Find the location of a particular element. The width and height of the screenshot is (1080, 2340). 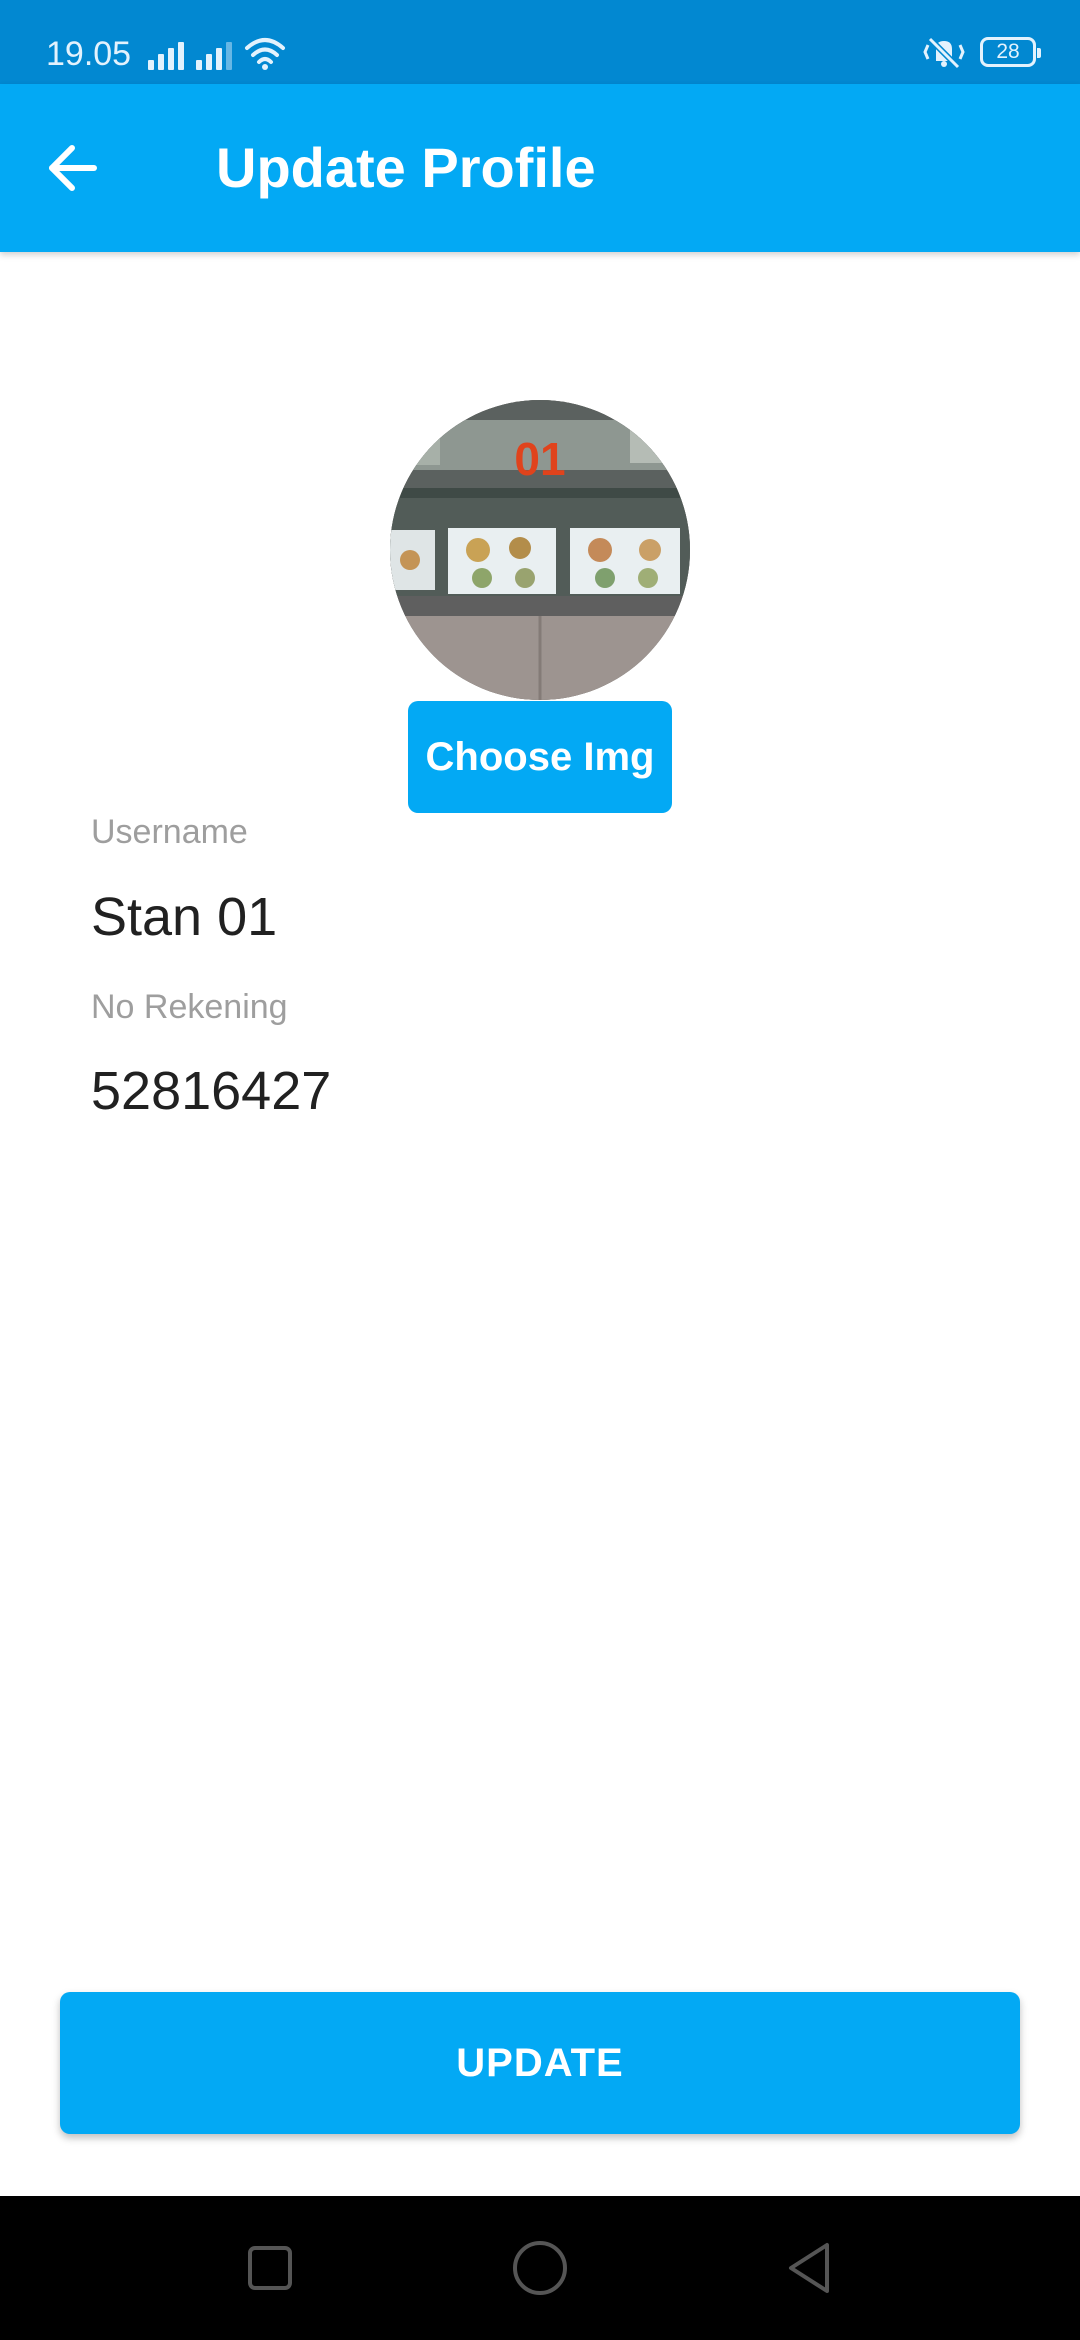

profile-image-caption: 01 is located at coordinates (539, 459).